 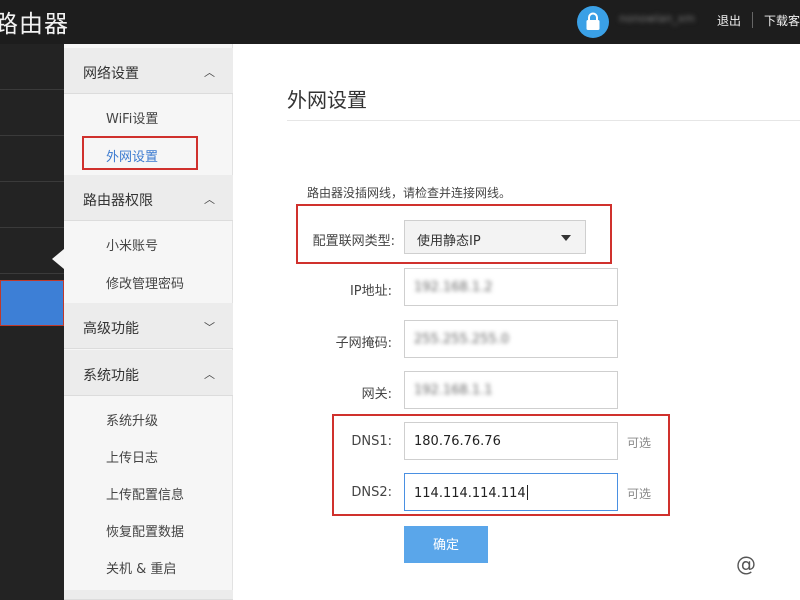 What do you see at coordinates (370, 291) in the screenshot?
I see `ip-label: IP地址:` at bounding box center [370, 291].